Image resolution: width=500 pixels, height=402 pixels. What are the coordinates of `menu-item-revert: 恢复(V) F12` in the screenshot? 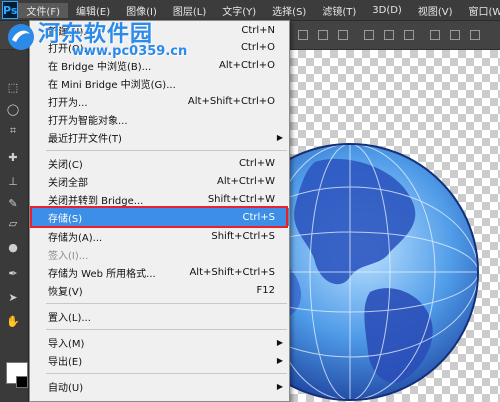 It's located at (159, 290).